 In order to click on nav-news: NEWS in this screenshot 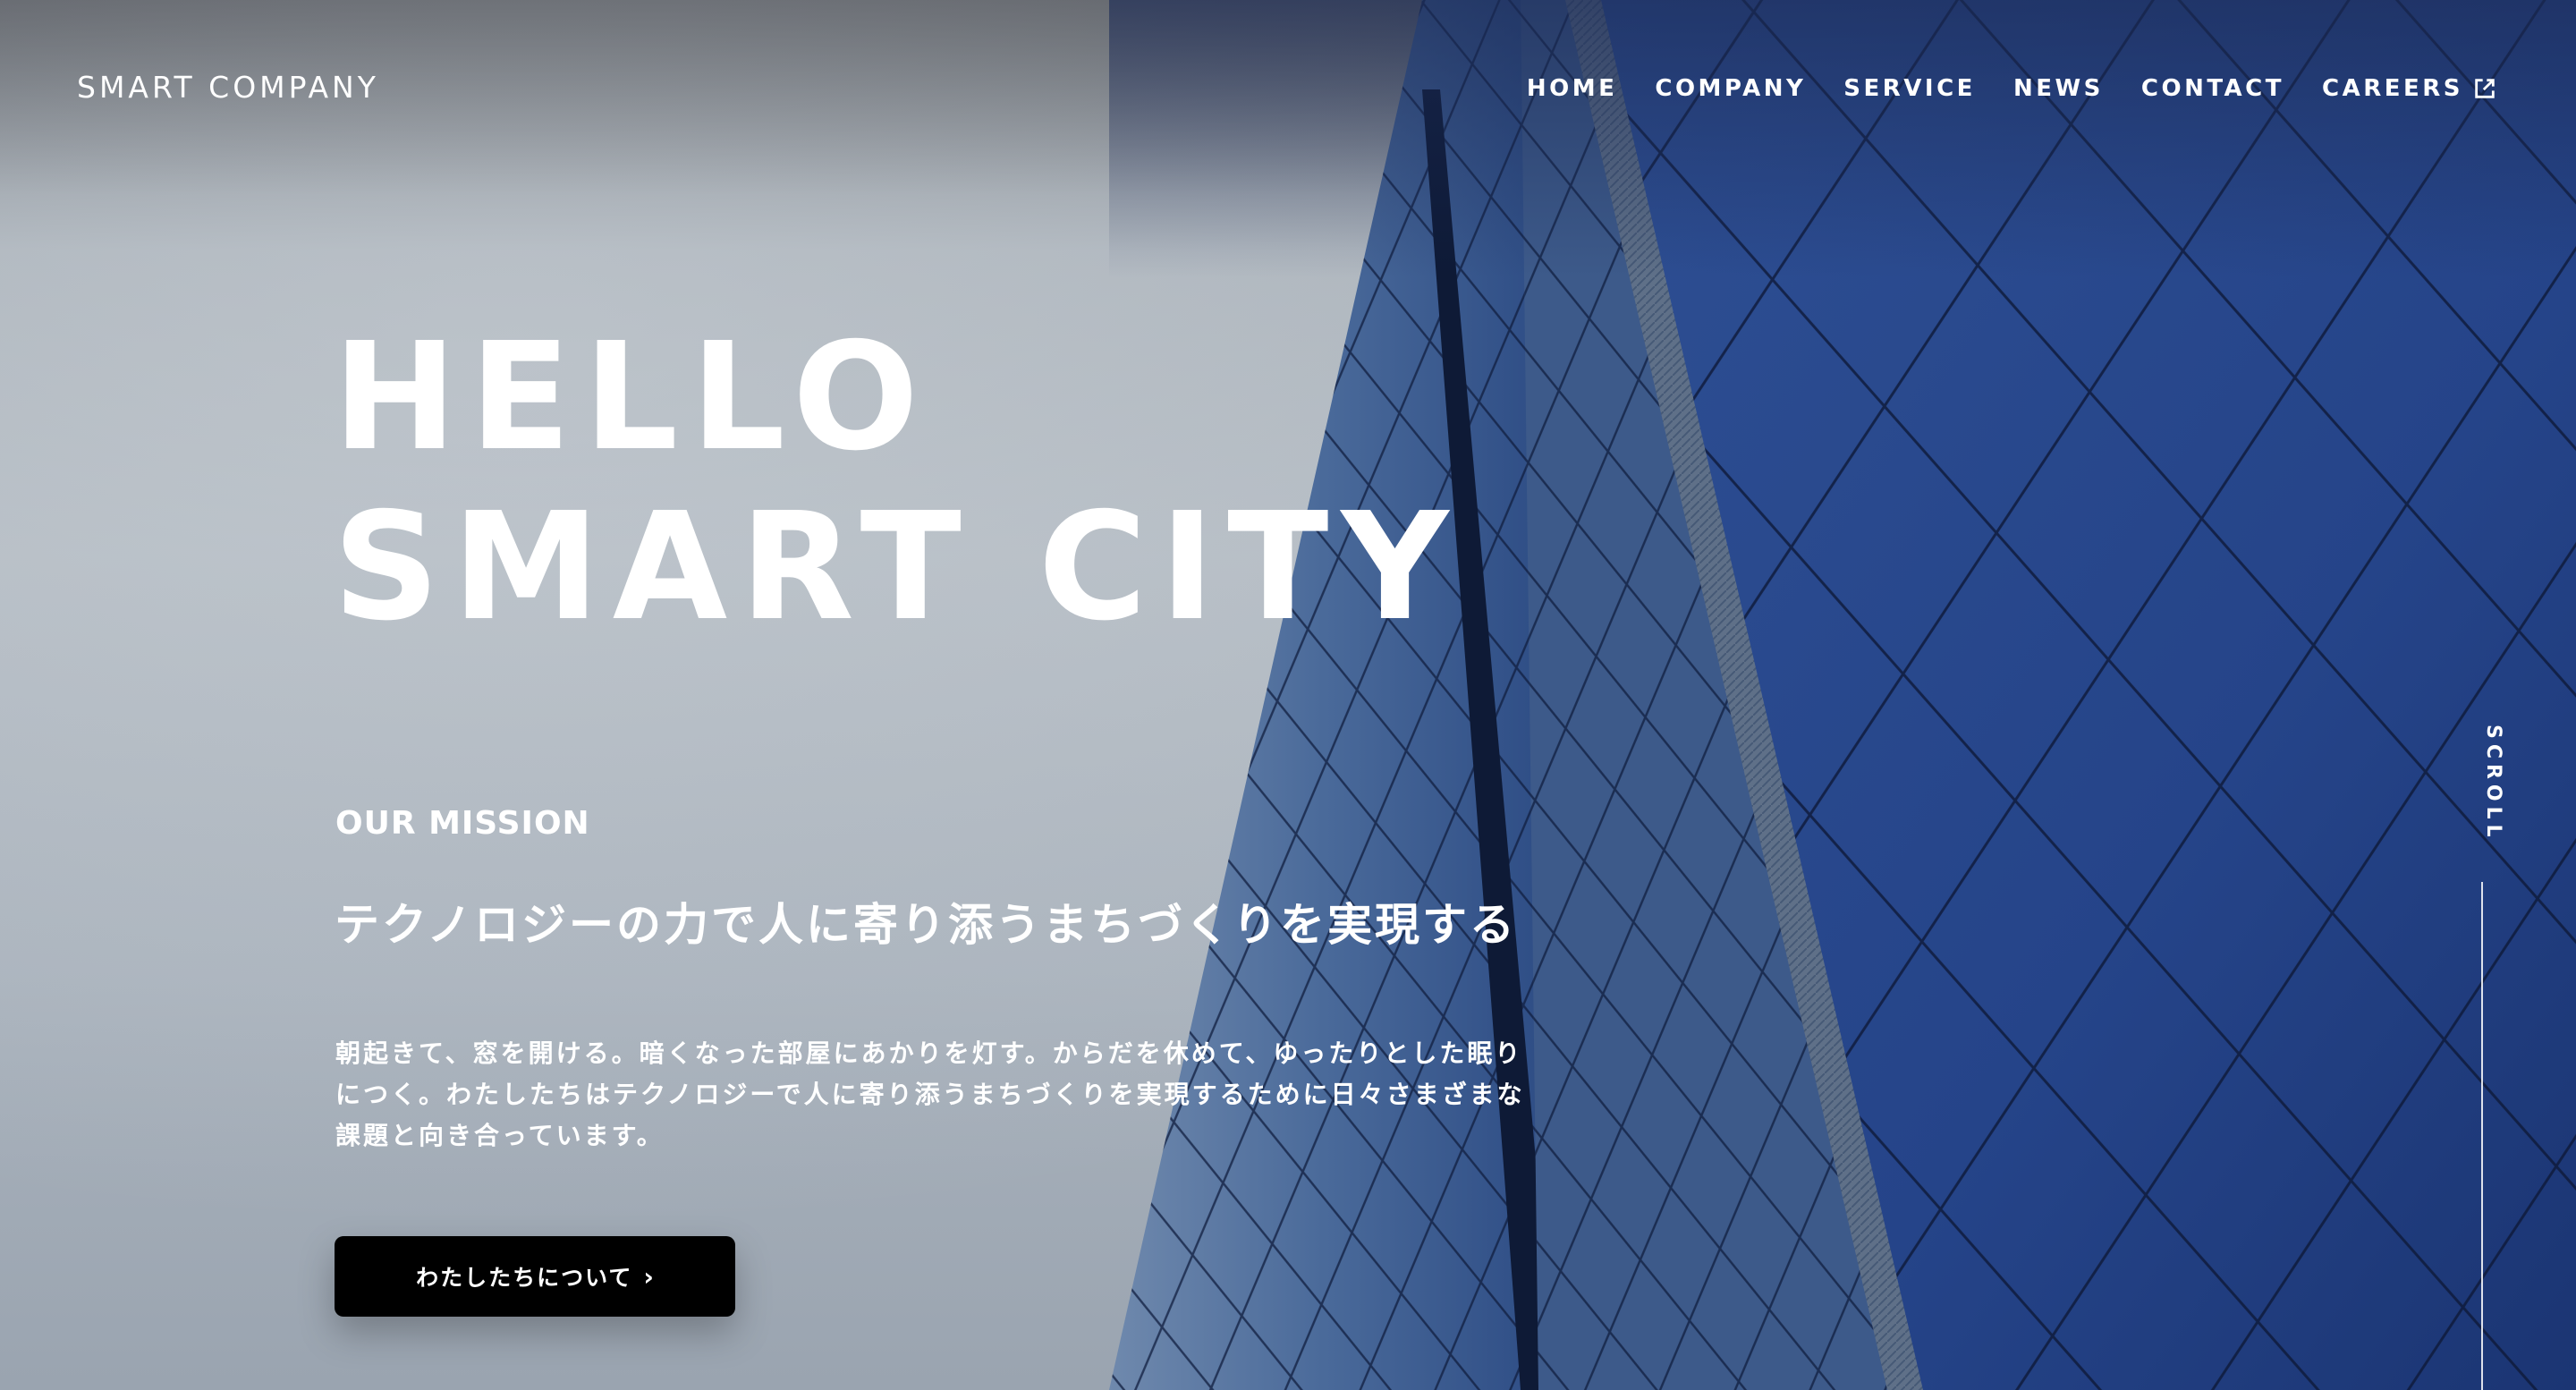, I will do `click(2058, 88)`.